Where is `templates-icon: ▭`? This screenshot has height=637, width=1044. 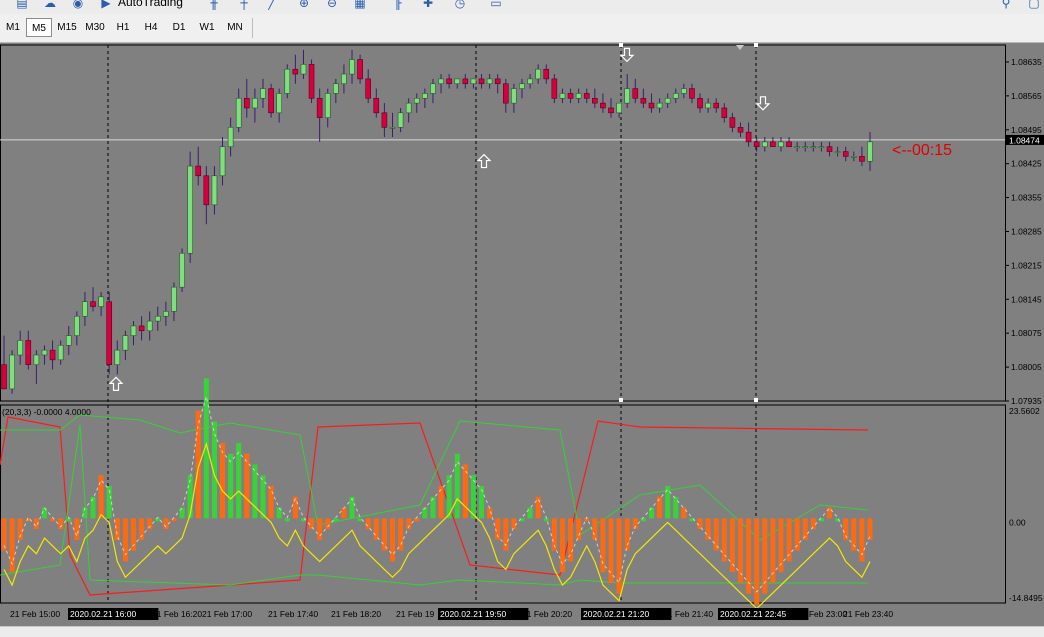 templates-icon: ▭ is located at coordinates (496, 5).